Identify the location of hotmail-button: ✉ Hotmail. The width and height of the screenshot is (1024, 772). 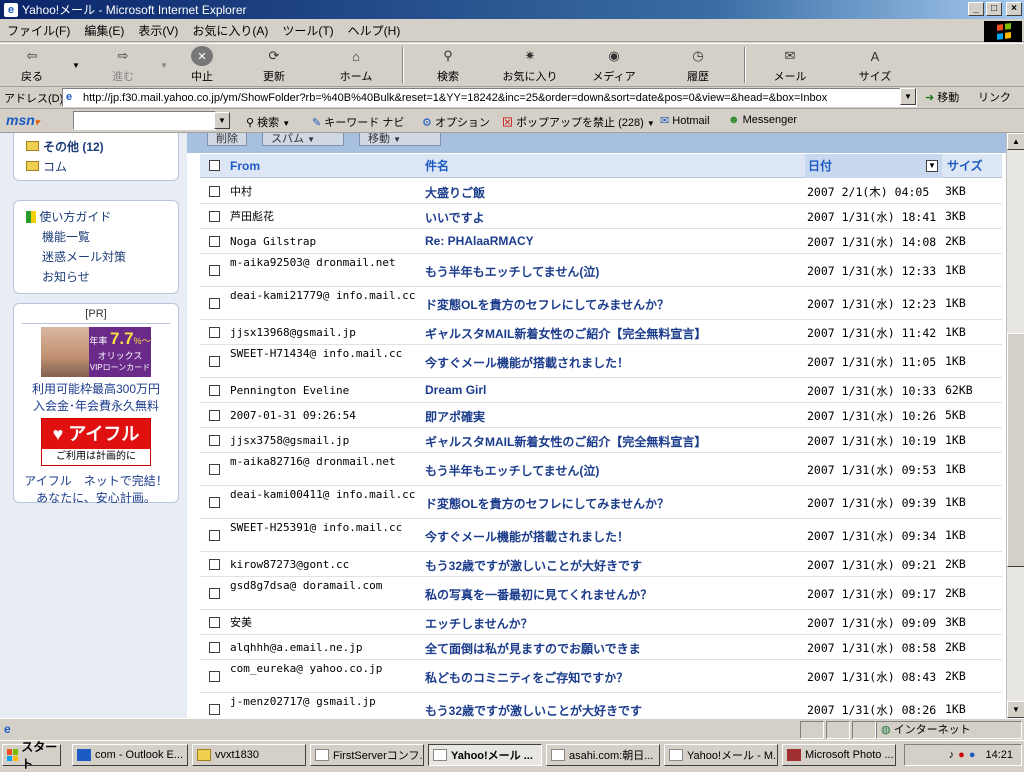
(685, 120).